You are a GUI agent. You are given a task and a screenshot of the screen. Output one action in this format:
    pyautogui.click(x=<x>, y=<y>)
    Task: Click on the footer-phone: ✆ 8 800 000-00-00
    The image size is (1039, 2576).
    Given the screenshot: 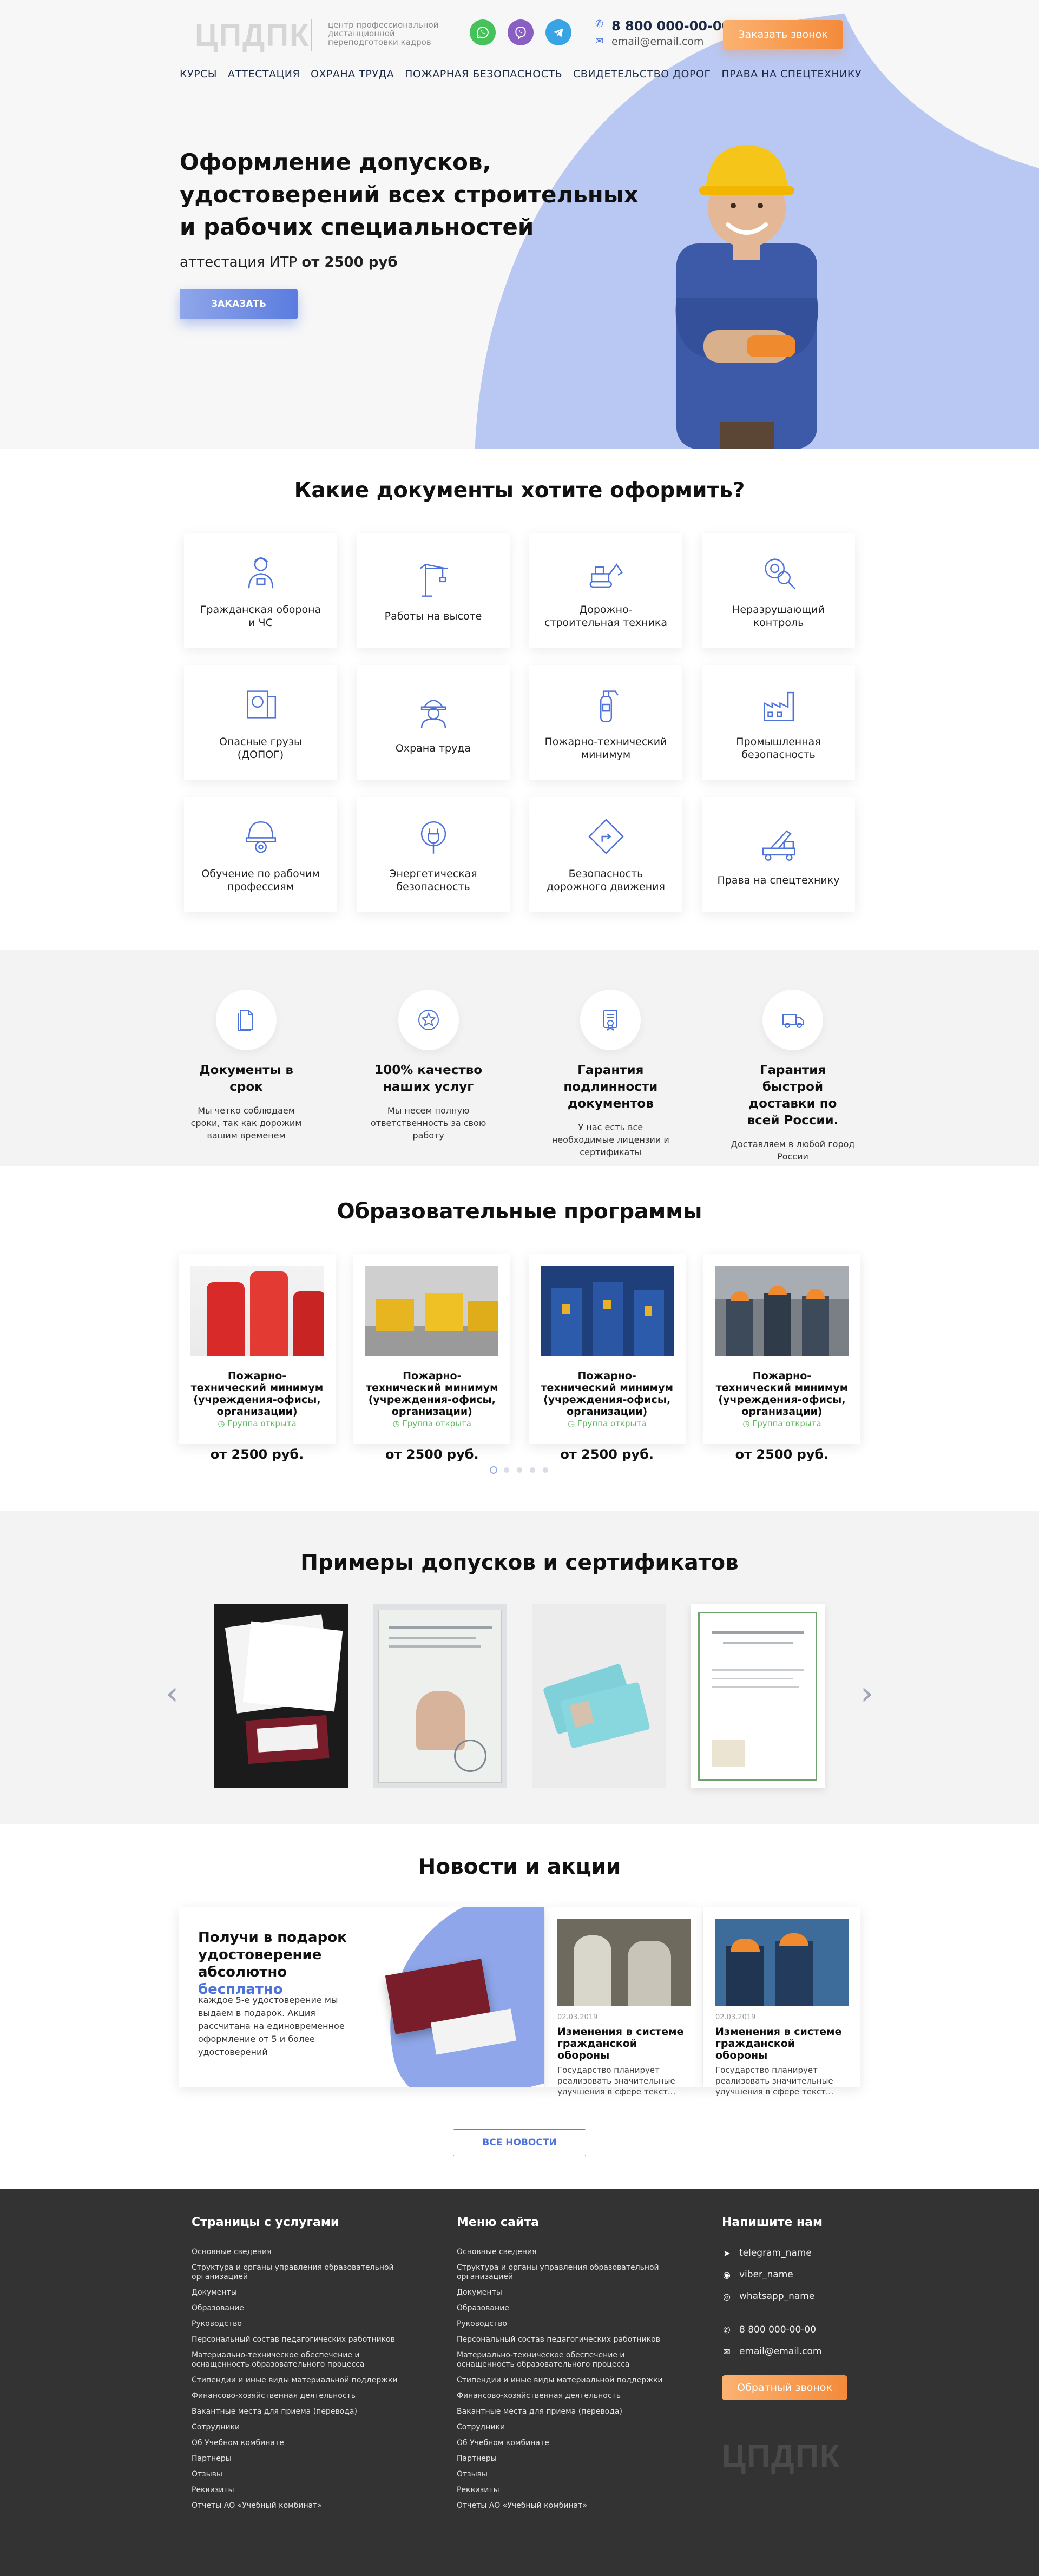 What is the action you would take?
    pyautogui.click(x=792, y=2329)
    